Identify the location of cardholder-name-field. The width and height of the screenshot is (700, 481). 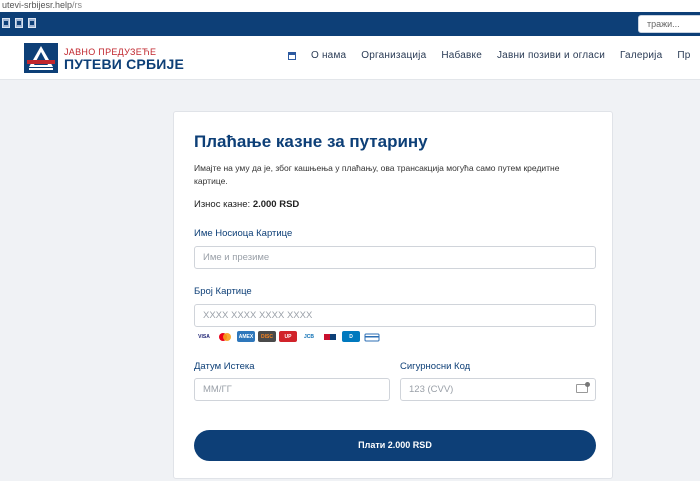
(395, 257).